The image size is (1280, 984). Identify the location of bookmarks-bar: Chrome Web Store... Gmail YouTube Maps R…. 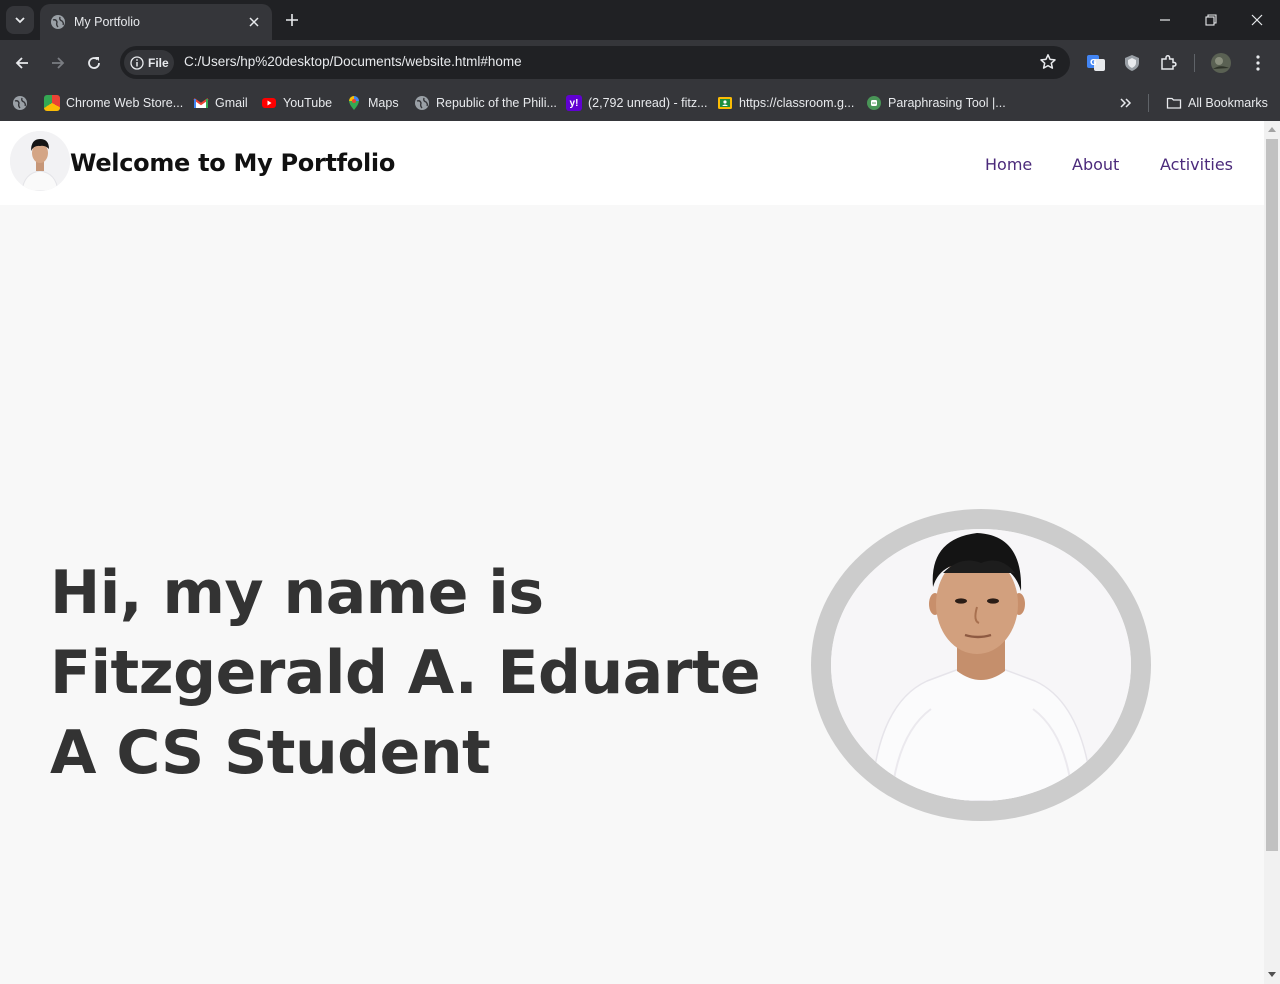
(640, 103).